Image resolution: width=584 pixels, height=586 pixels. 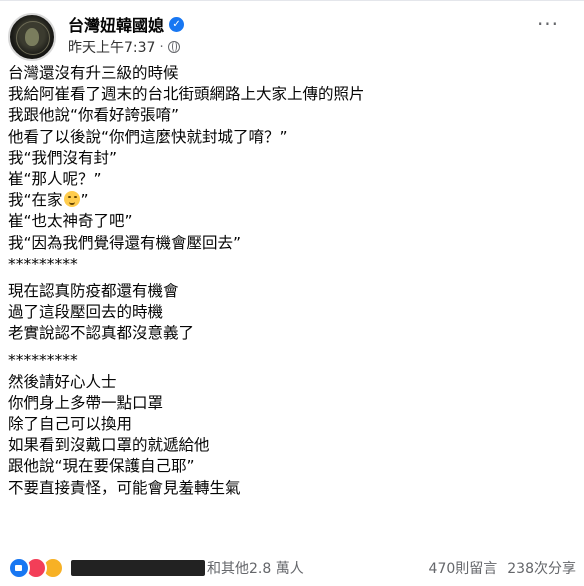 I want to click on post-line: 如果看到沒戴口罩的就遞給他, so click(x=109, y=445).